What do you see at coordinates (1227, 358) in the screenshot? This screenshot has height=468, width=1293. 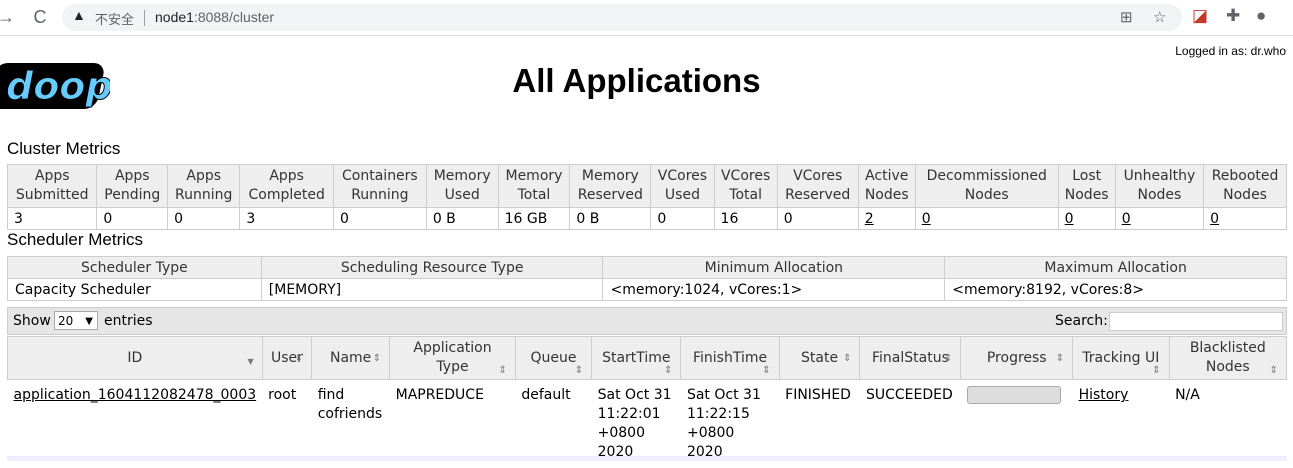 I see `column-header: BlacklistedNodes⇕` at bounding box center [1227, 358].